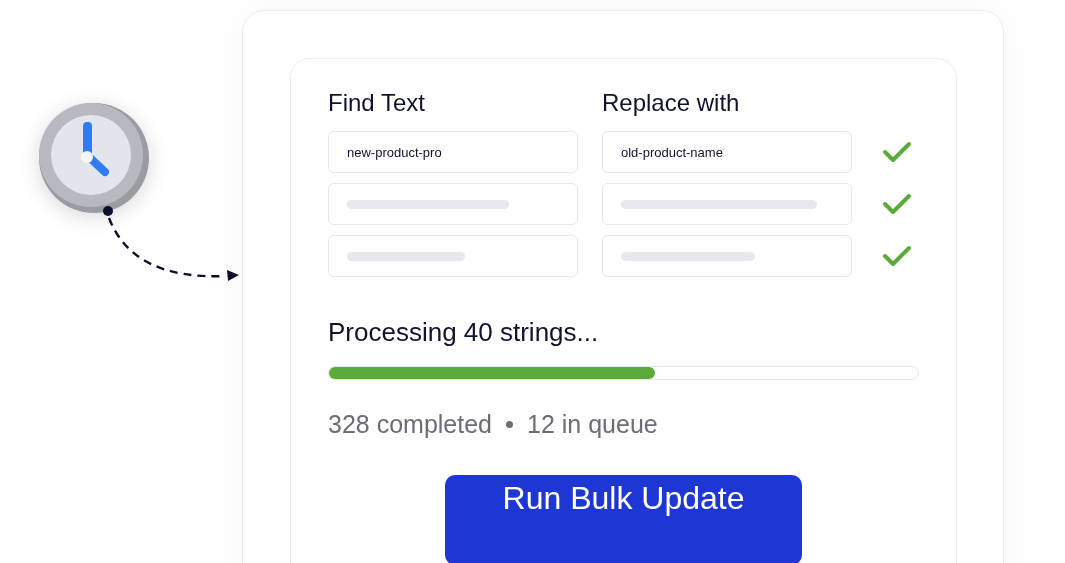 The image size is (1065, 563). Describe the element at coordinates (377, 103) in the screenshot. I see `find-text-label: Find Text` at that location.